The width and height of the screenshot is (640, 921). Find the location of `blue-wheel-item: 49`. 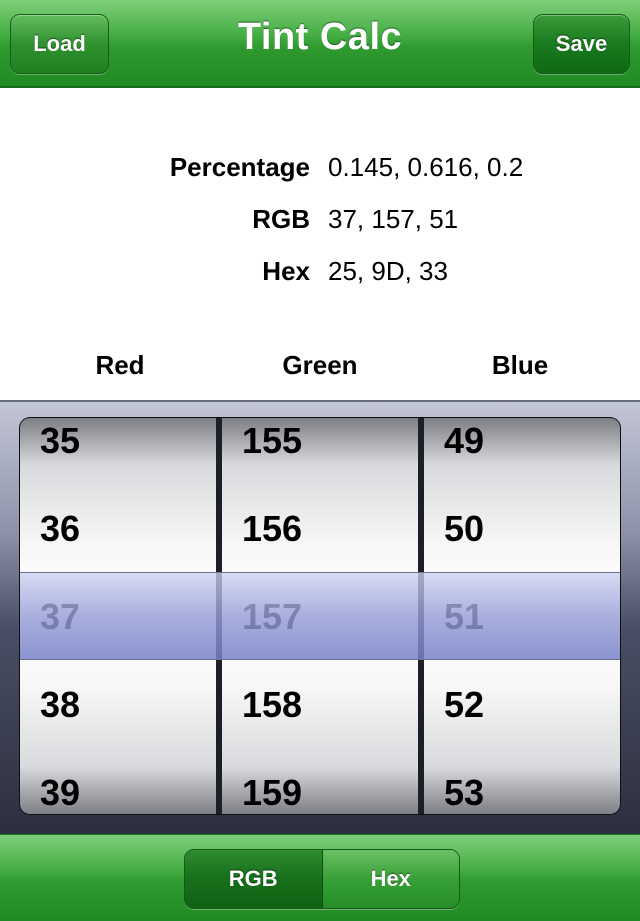

blue-wheel-item: 49 is located at coordinates (464, 441).